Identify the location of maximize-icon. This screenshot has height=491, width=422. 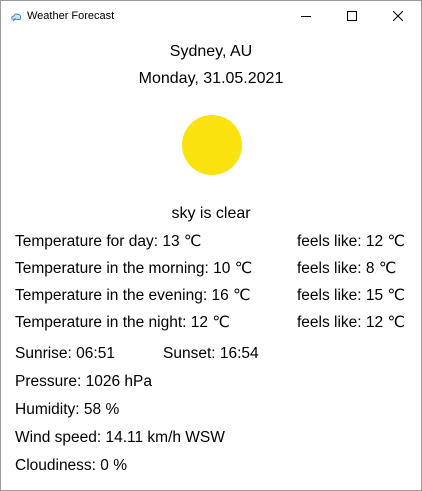
(352, 16).